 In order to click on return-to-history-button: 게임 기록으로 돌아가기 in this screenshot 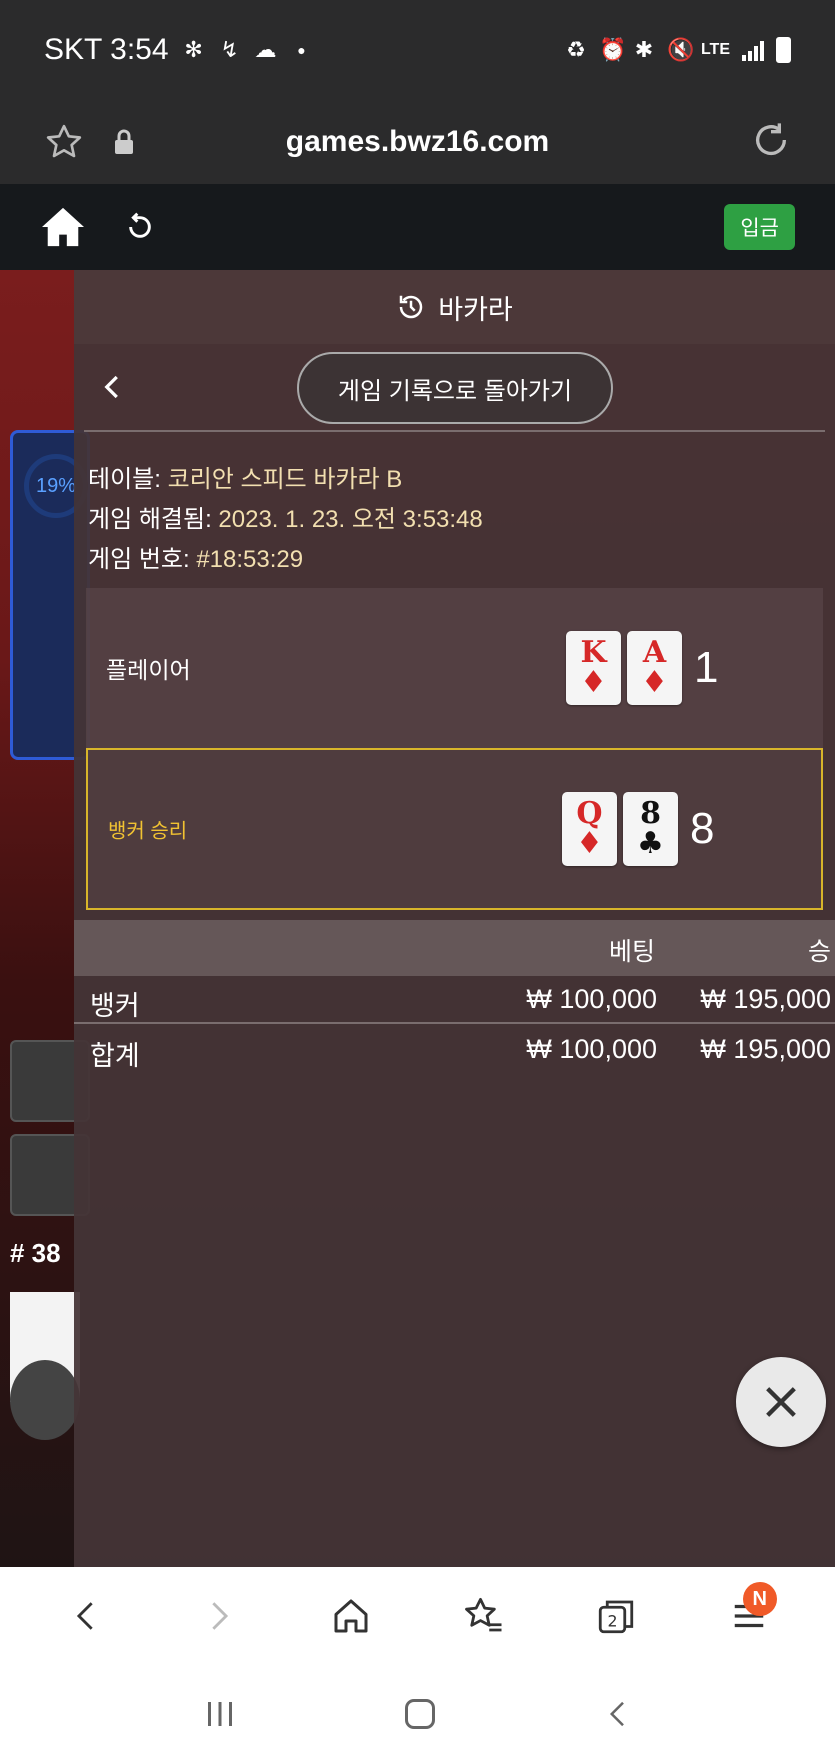, I will do `click(455, 388)`.